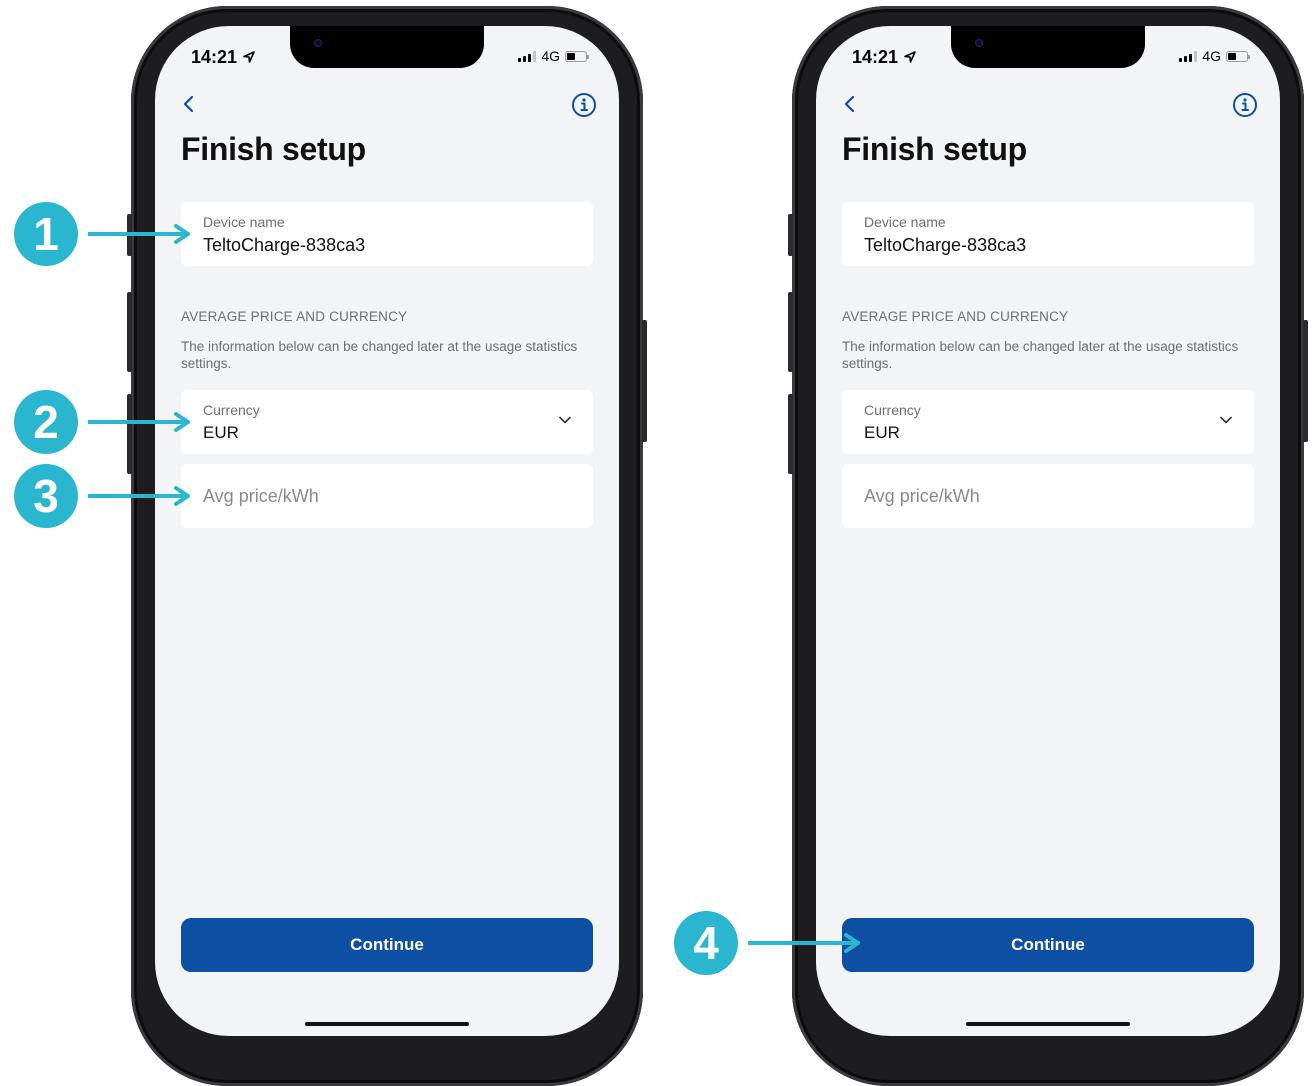 The height and width of the screenshot is (1086, 1314). Describe the element at coordinates (46, 422) in the screenshot. I see `marker-2: 2` at that location.